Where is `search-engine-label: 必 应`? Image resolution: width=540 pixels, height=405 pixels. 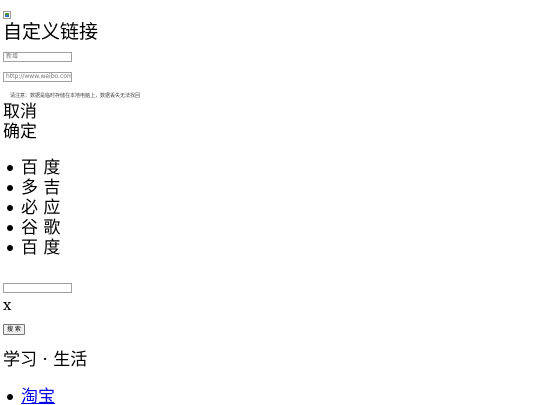
search-engine-label: 必 应 is located at coordinates (41, 208).